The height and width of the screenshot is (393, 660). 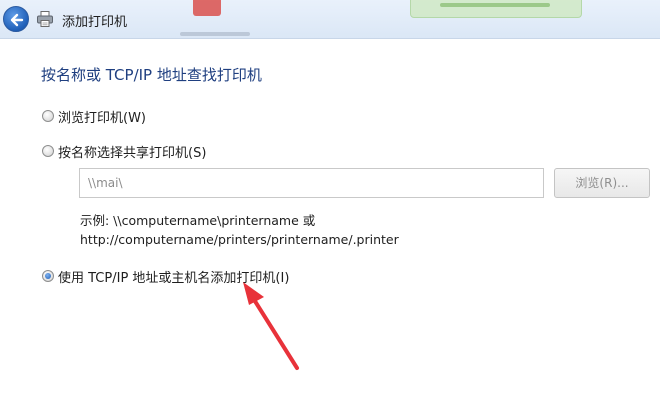 What do you see at coordinates (198, 220) in the screenshot?
I see `example-line-1: 示例: \\computername\printername 或` at bounding box center [198, 220].